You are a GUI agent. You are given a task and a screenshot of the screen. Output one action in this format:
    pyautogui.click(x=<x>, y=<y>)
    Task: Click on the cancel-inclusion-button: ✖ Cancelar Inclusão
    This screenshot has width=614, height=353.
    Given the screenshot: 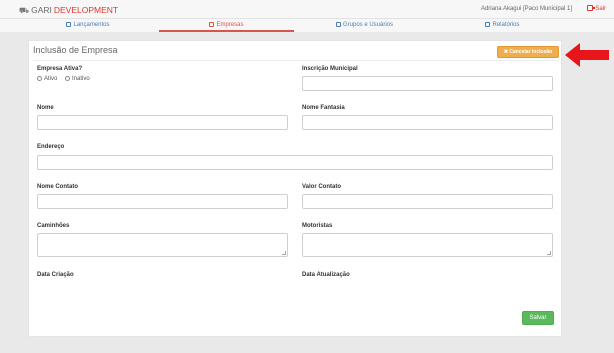 What is the action you would take?
    pyautogui.click(x=528, y=52)
    